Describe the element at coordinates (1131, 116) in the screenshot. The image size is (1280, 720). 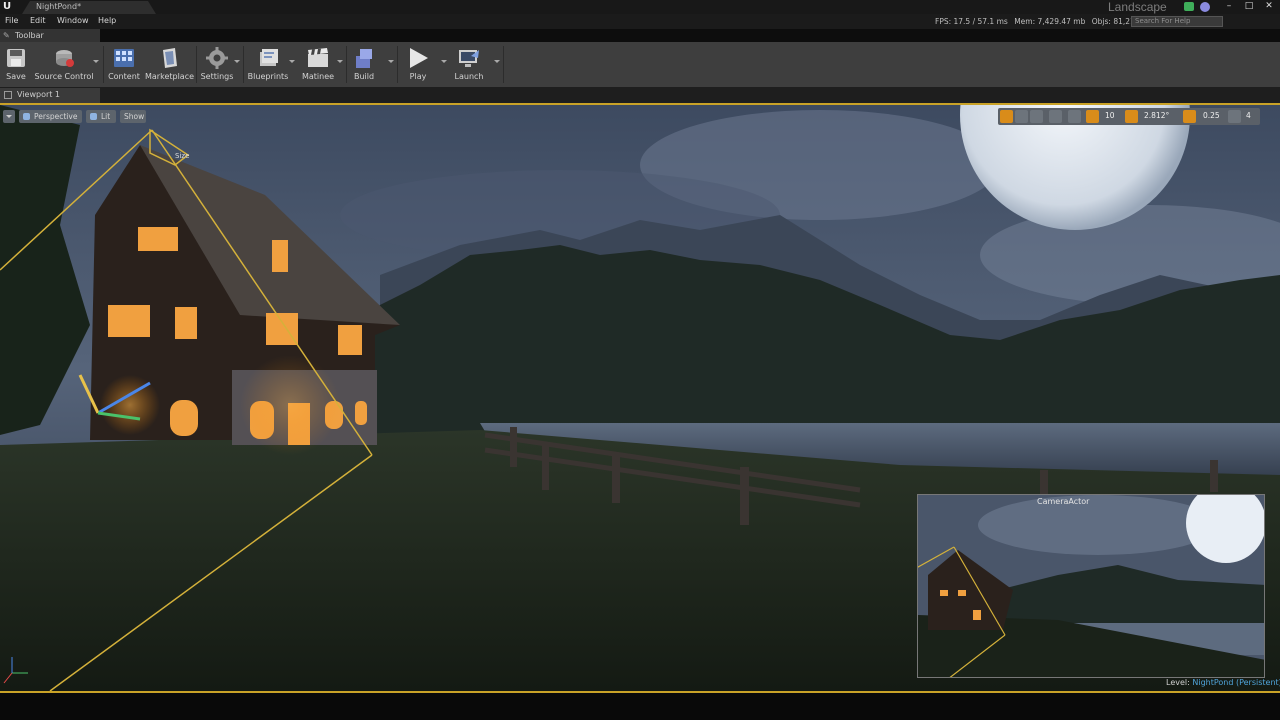
I see `rotation-snap-icon` at that location.